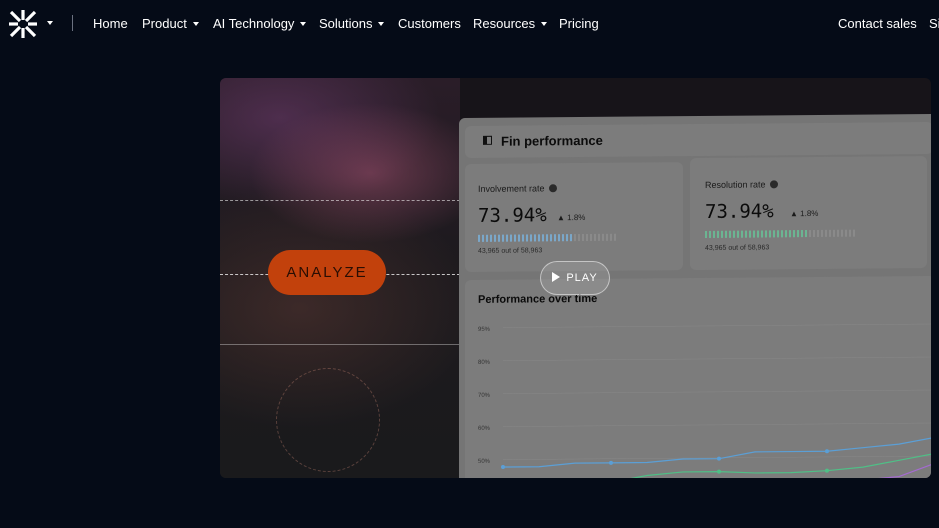 This screenshot has width=939, height=528. I want to click on dashed-divider, so click(340, 200).